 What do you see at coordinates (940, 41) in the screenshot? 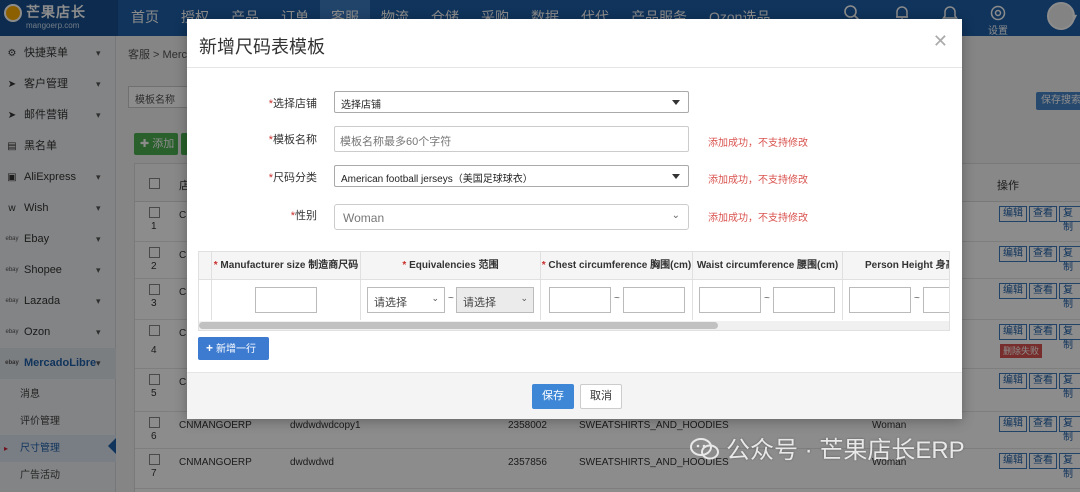
I see `close-icon: ✕` at bounding box center [940, 41].